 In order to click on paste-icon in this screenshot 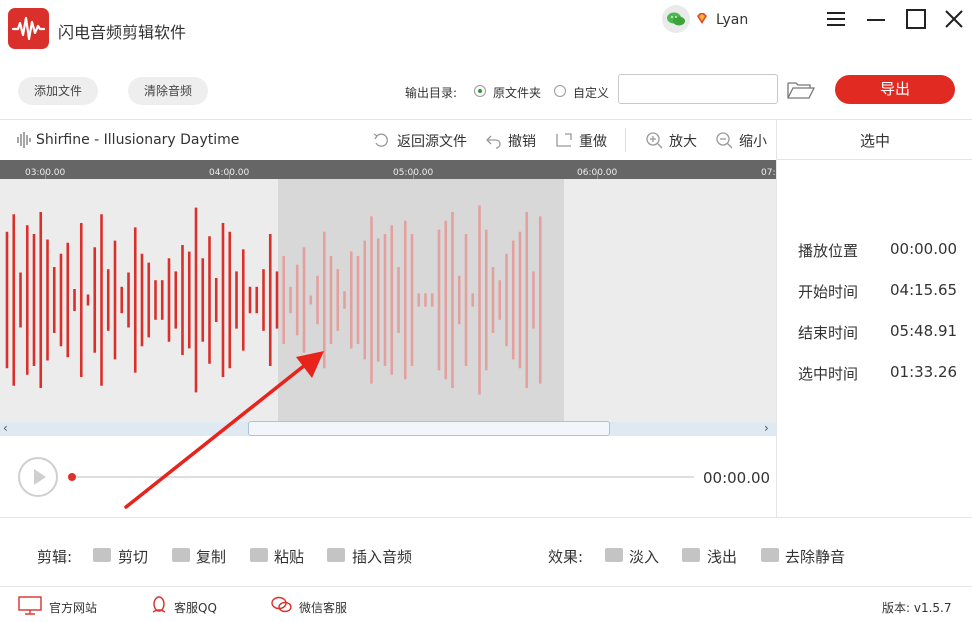, I will do `click(259, 555)`.